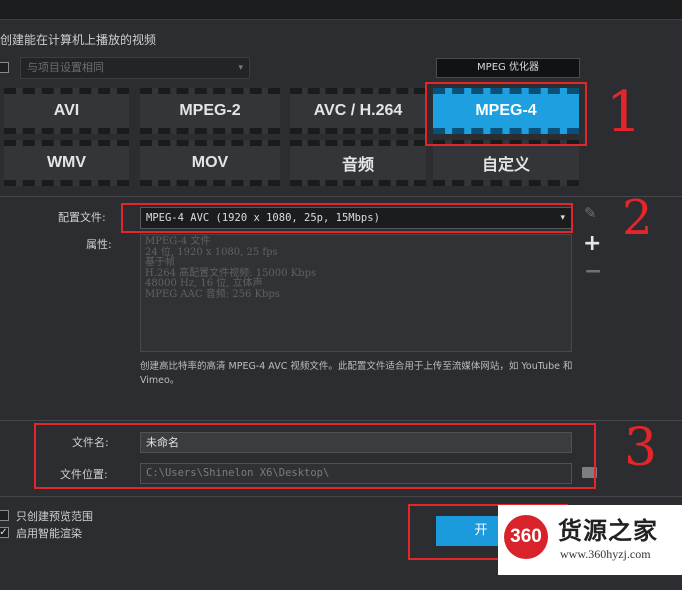 This screenshot has height=590, width=682. Describe the element at coordinates (341, 10) in the screenshot. I see `title-bar` at that location.